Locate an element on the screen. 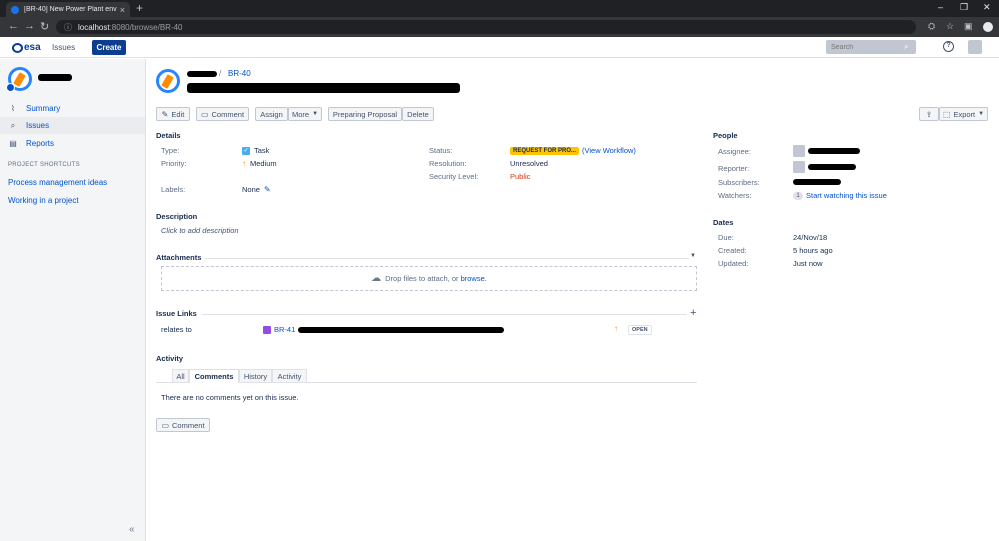 Image resolution: width=999 pixels, height=541 pixels. minimize-icon: – is located at coordinates (940, 7).